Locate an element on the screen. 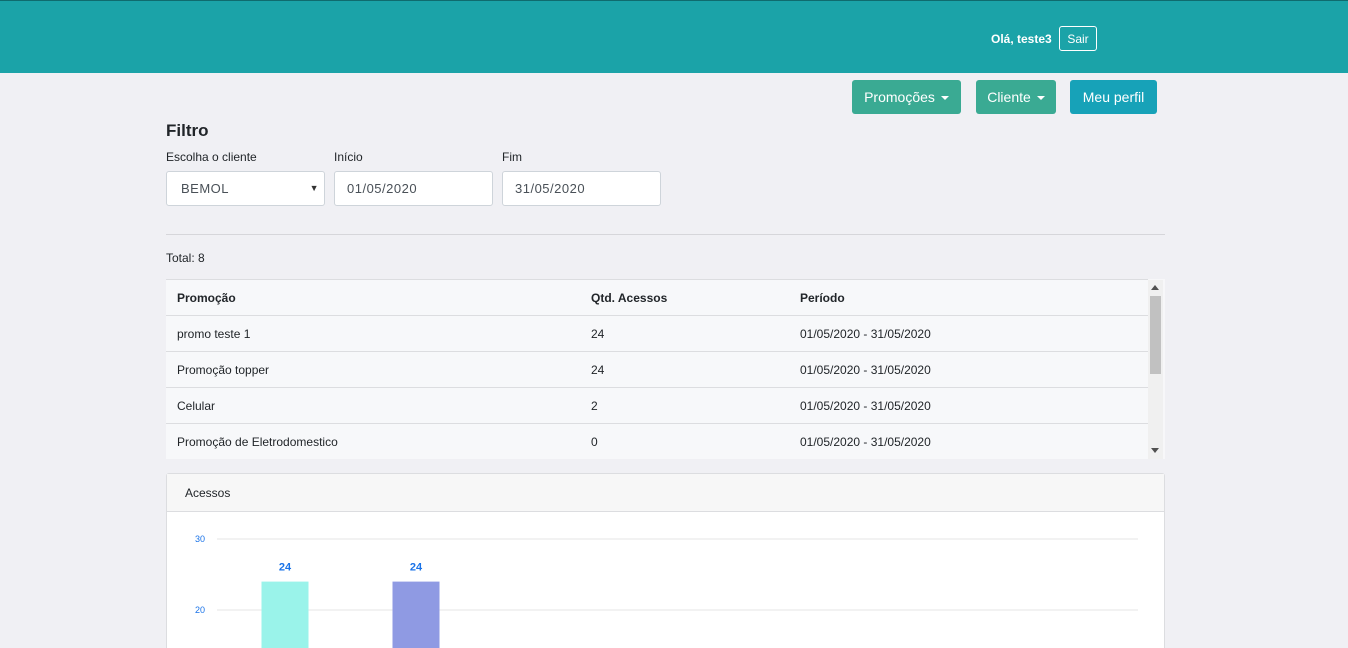  scroll-up-arrow-icon is located at coordinates (1155, 287).